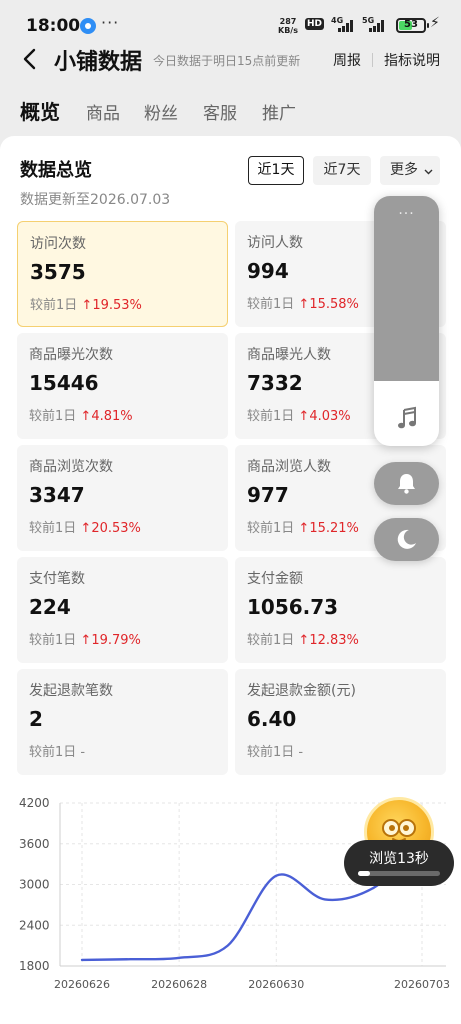 The image size is (461, 1024). I want to click on metric-label: 支付金额, so click(275, 579).